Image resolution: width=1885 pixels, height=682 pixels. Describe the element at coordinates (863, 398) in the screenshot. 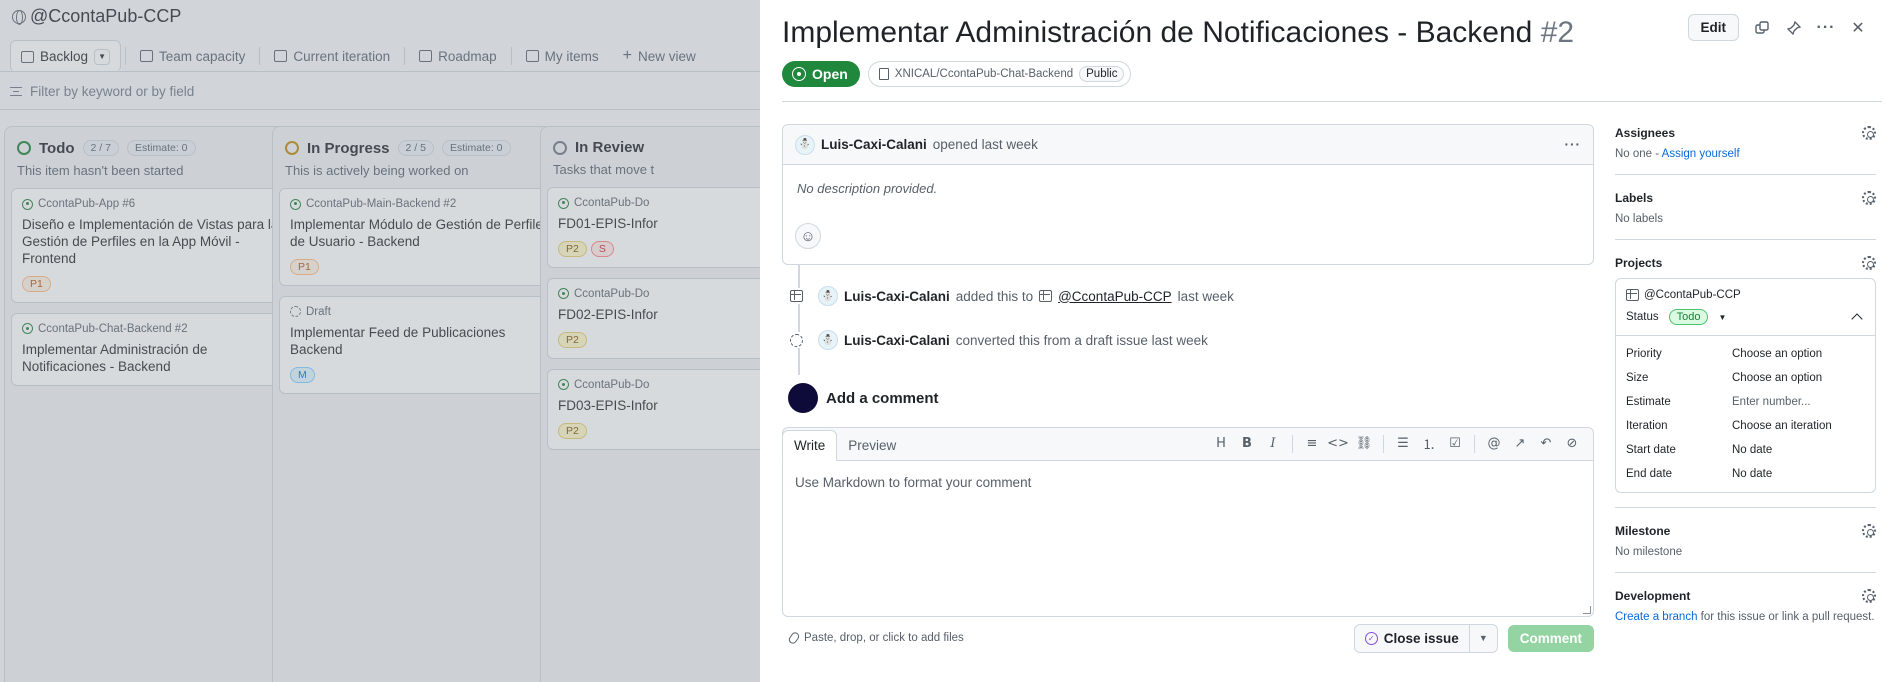

I see `add-comment-heading: Add a comment` at that location.